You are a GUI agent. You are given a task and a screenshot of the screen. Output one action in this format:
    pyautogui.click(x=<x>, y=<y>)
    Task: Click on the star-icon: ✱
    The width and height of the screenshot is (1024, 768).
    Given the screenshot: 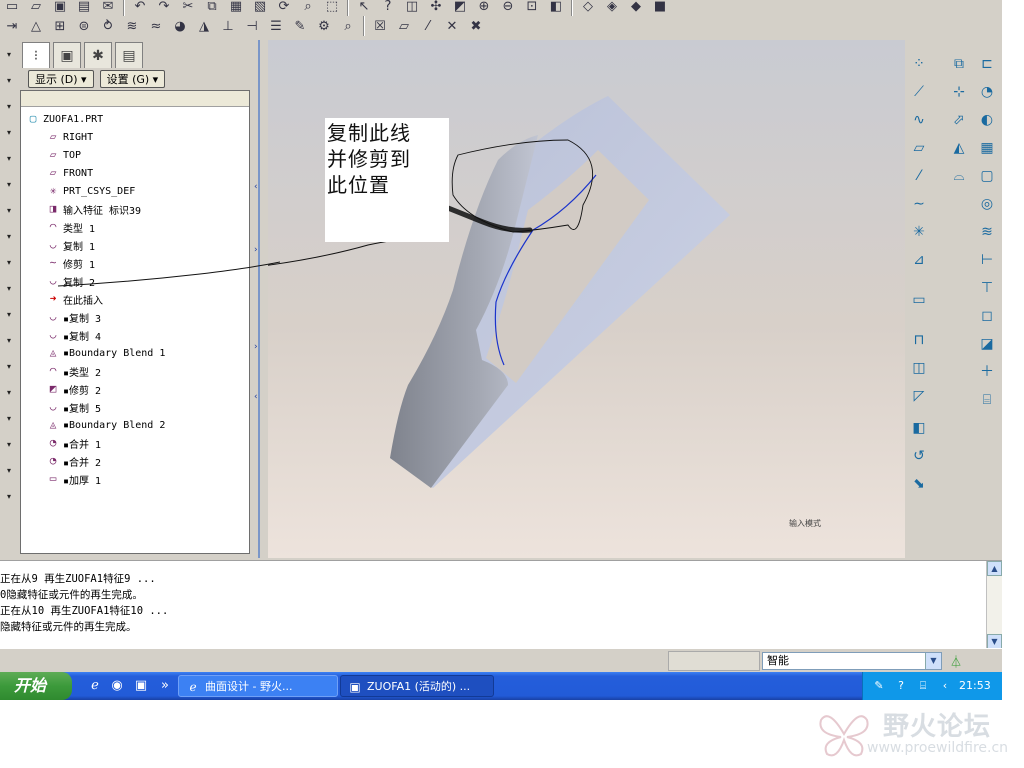 What is the action you would take?
    pyautogui.click(x=98, y=55)
    